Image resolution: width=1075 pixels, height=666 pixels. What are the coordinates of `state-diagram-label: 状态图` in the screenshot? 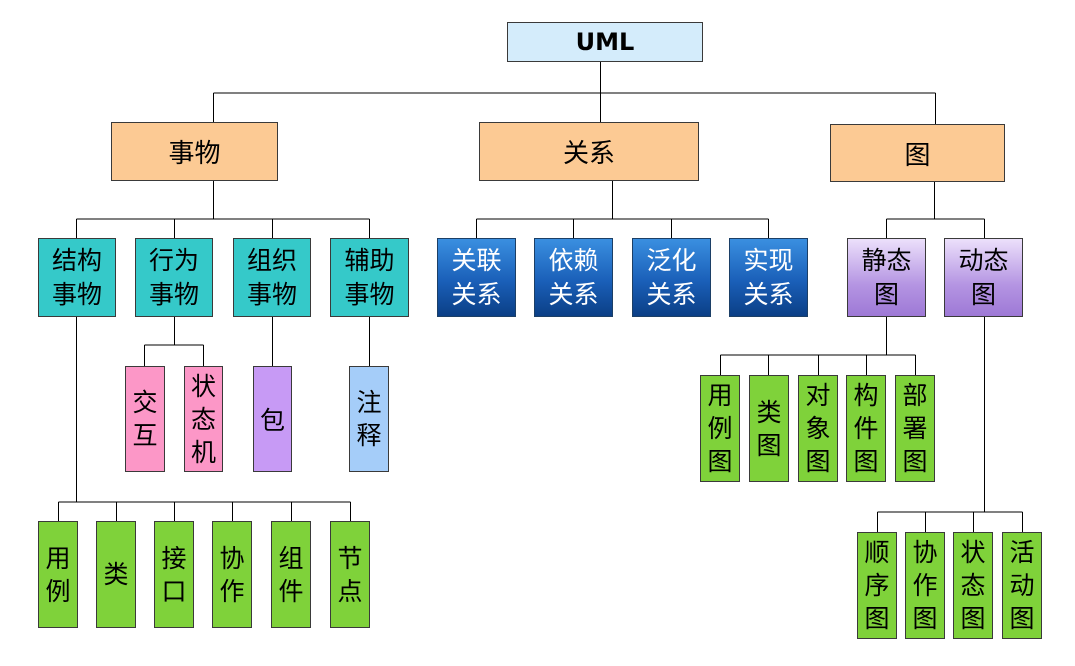 It's located at (973, 585).